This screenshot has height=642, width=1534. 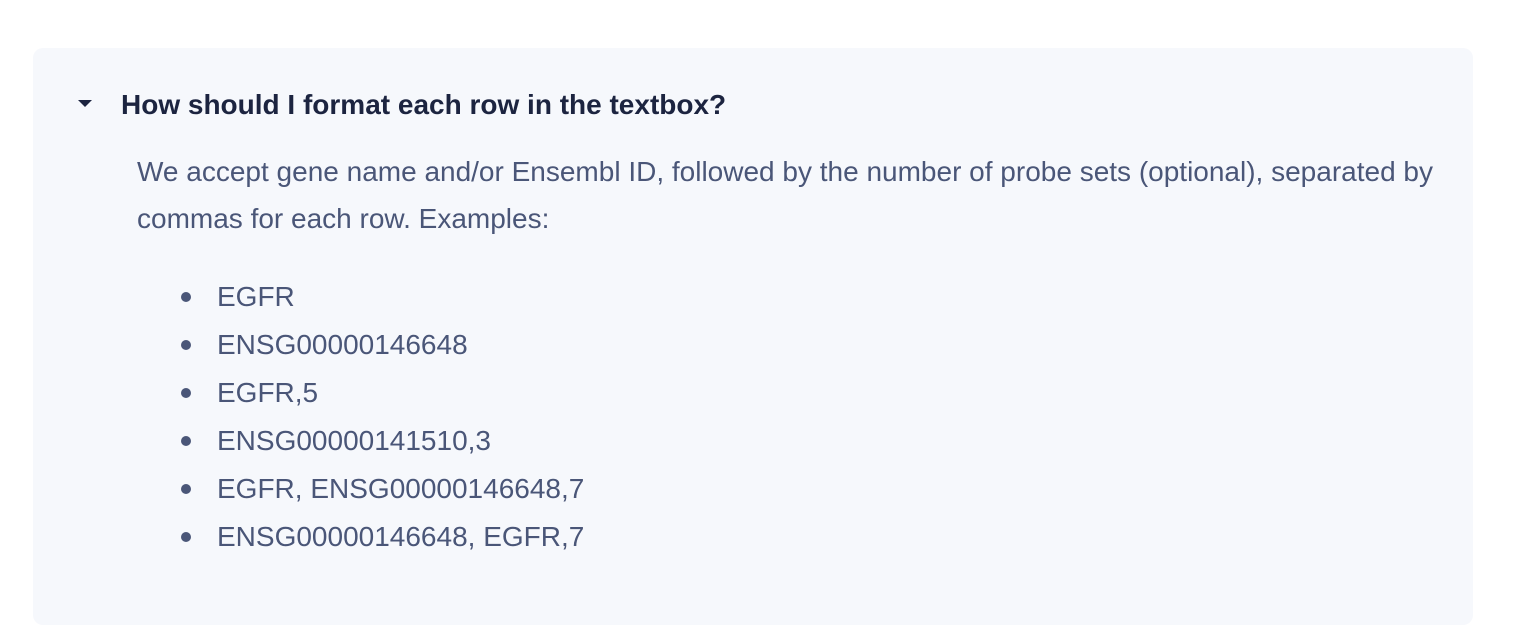 What do you see at coordinates (401, 536) in the screenshot?
I see `example-text: ENSG00000146648, EGFR,7` at bounding box center [401, 536].